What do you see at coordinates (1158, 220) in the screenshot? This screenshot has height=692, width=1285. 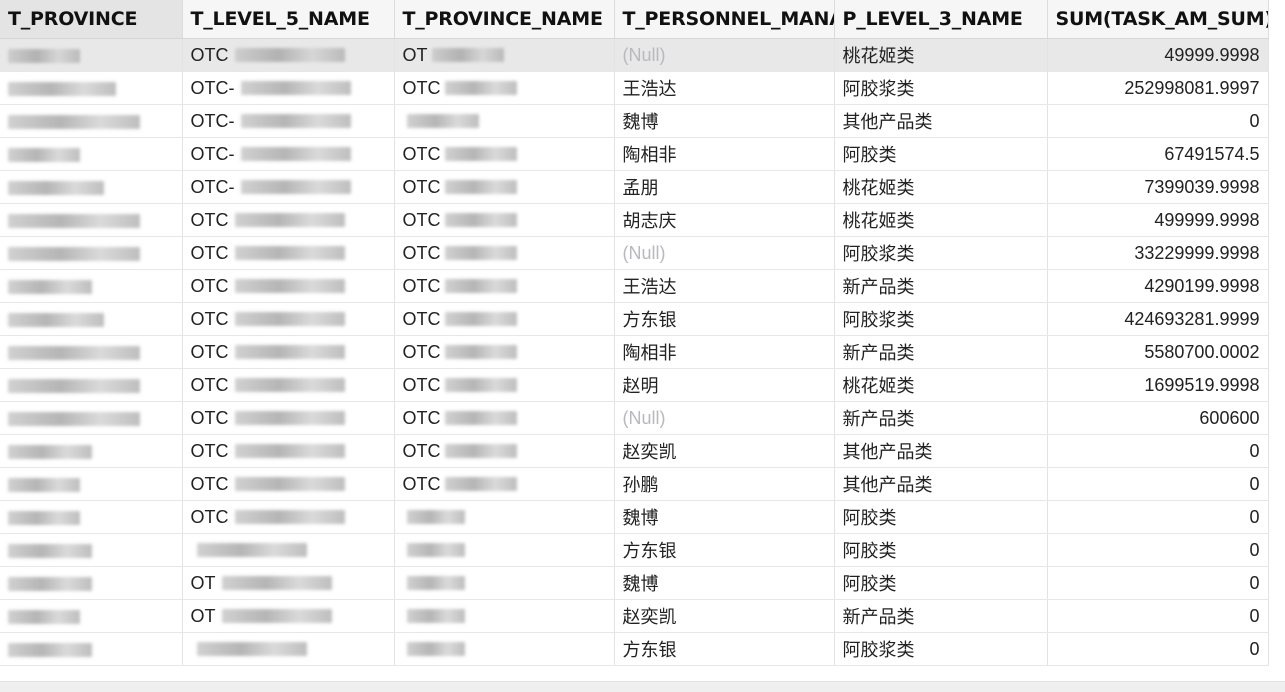 I see `cell-sum-task-am-sum: 499999.9998` at bounding box center [1158, 220].